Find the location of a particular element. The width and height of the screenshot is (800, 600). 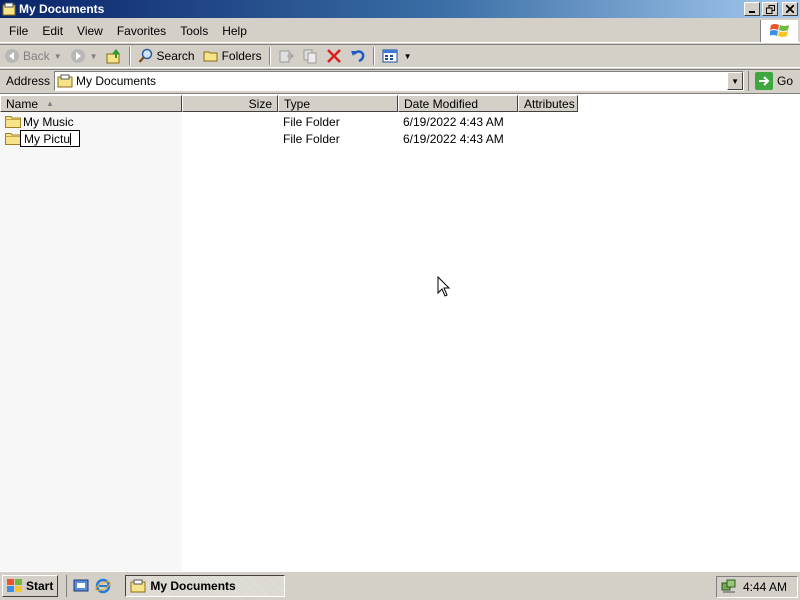

menu-bar: File Edit View Favorites Tools Help is located at coordinates (400, 31).